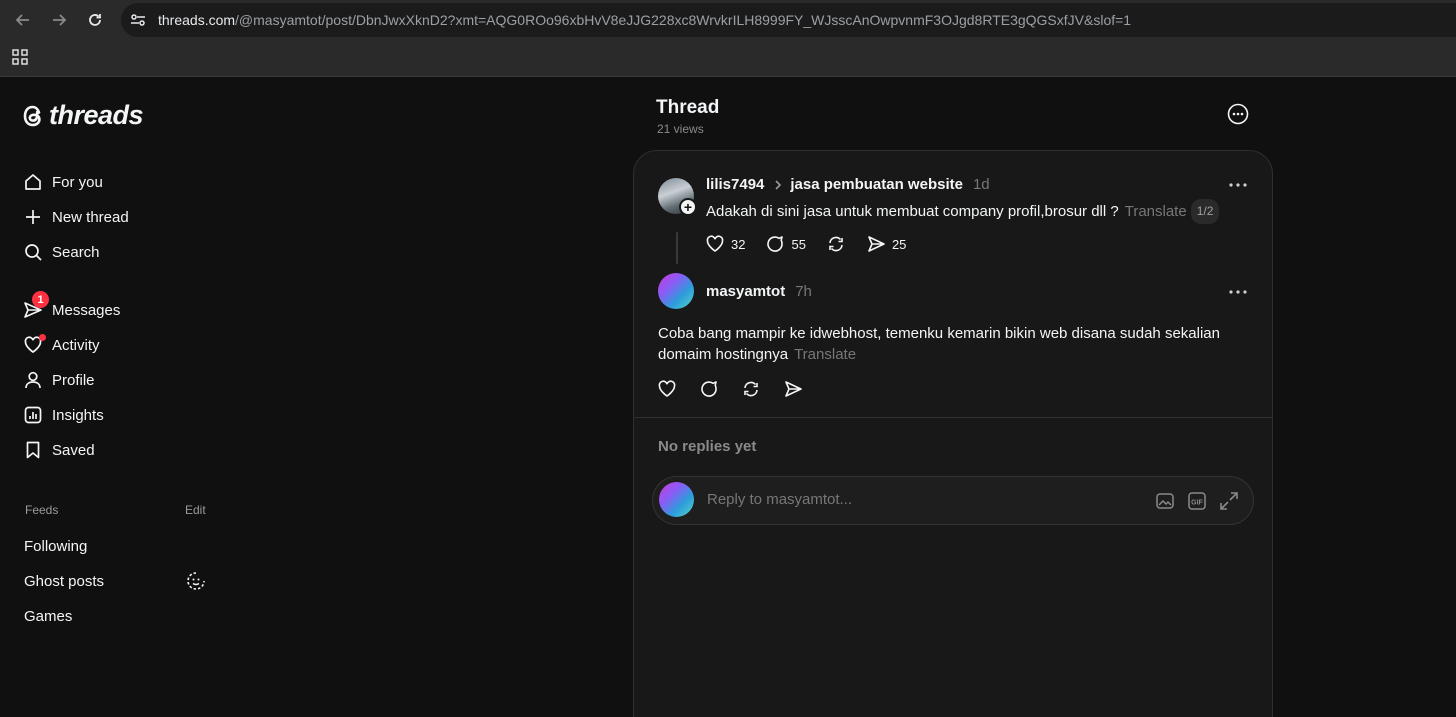 The height and width of the screenshot is (717, 1456). What do you see at coordinates (33, 252) in the screenshot?
I see `search-icon` at bounding box center [33, 252].